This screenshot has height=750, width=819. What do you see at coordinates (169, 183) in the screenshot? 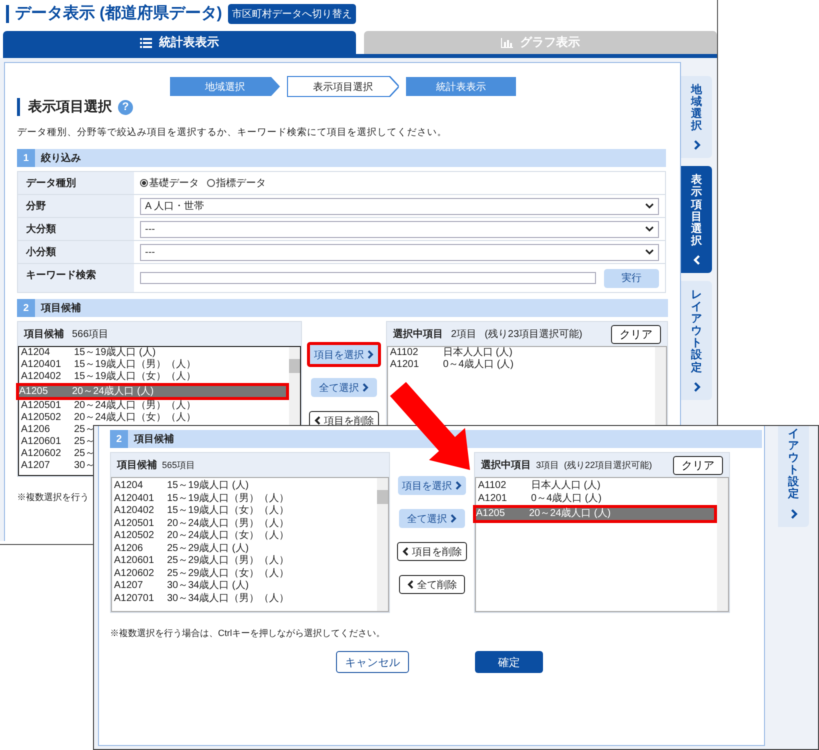
I see `radio-option: 基礎データ` at bounding box center [169, 183].